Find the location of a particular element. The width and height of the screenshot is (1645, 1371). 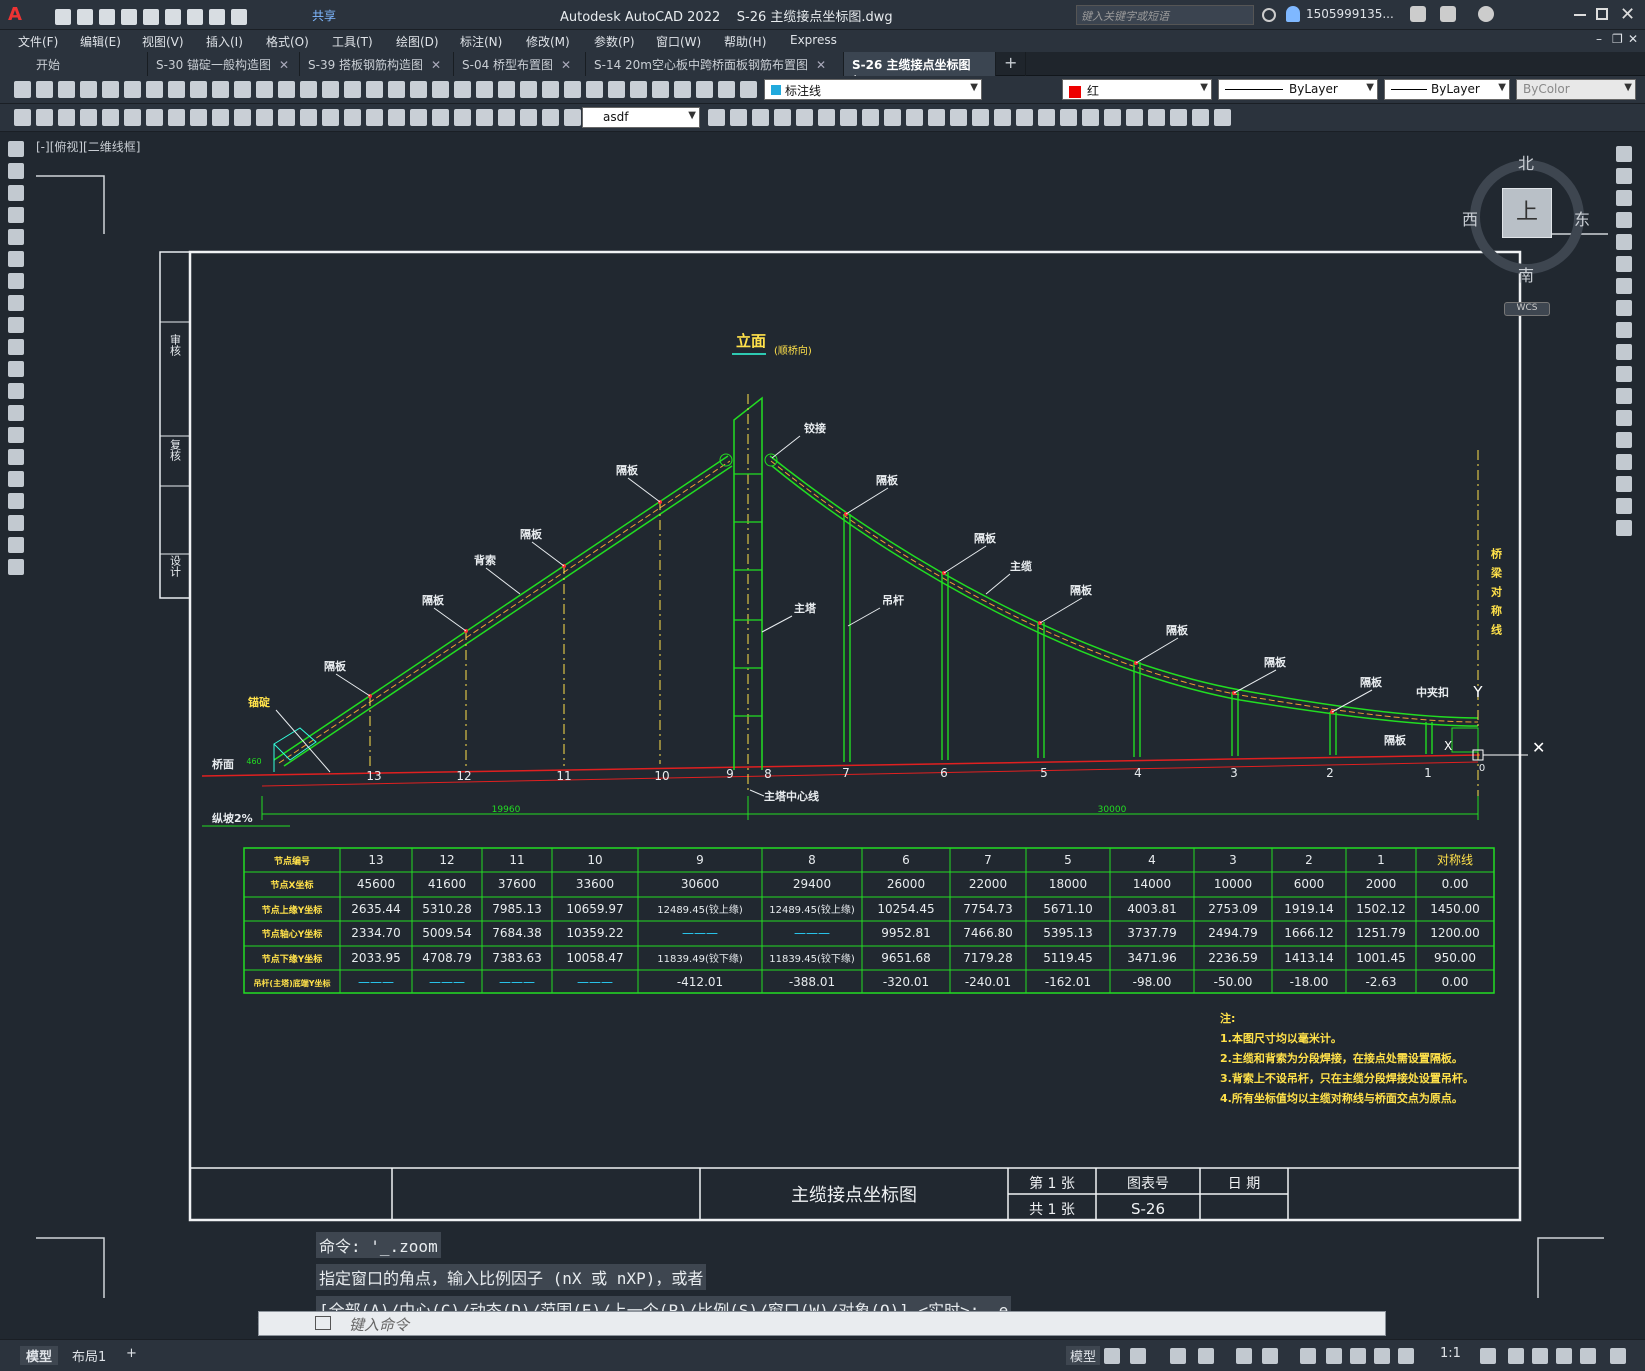

model-space-button: 模型 is located at coordinates (1083, 1355).